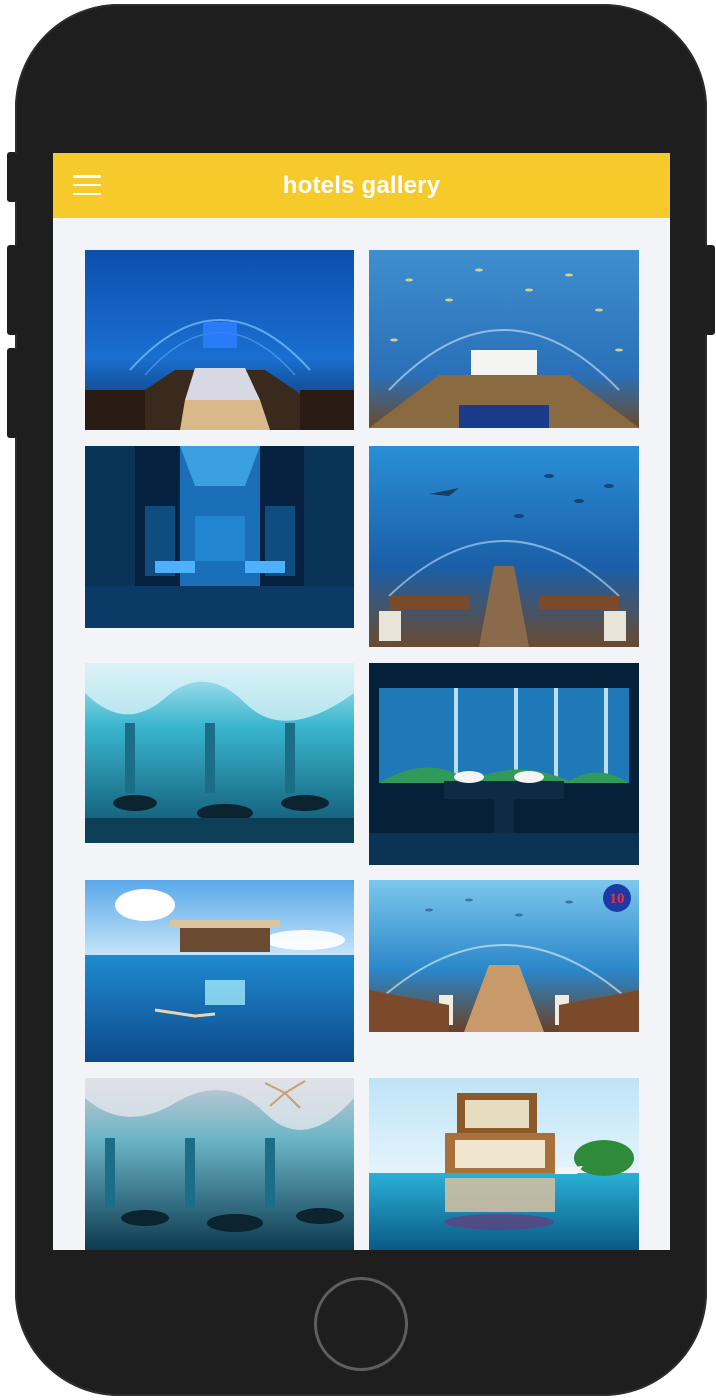 Image resolution: width=716 pixels, height=1400 pixels. Describe the element at coordinates (219, 537) in the screenshot. I see `gallery-image-underwater-glass-suite` at that location.